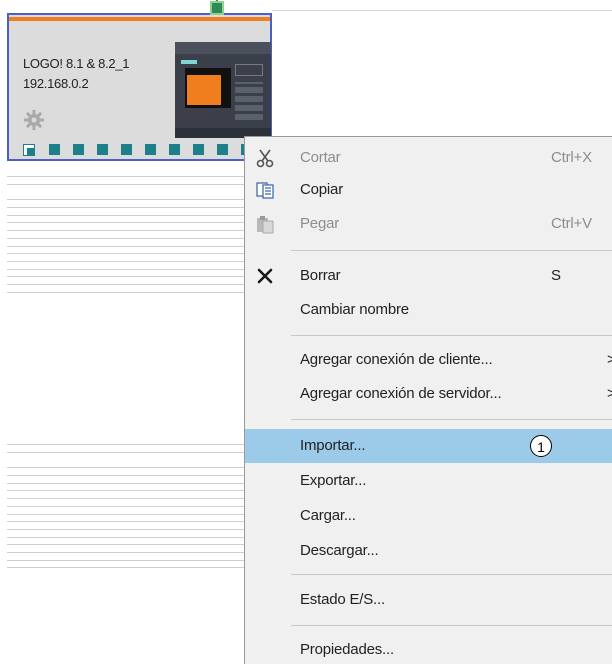 This screenshot has width=612, height=667. I want to click on menu-item-copiar: Copiar, so click(428, 190).